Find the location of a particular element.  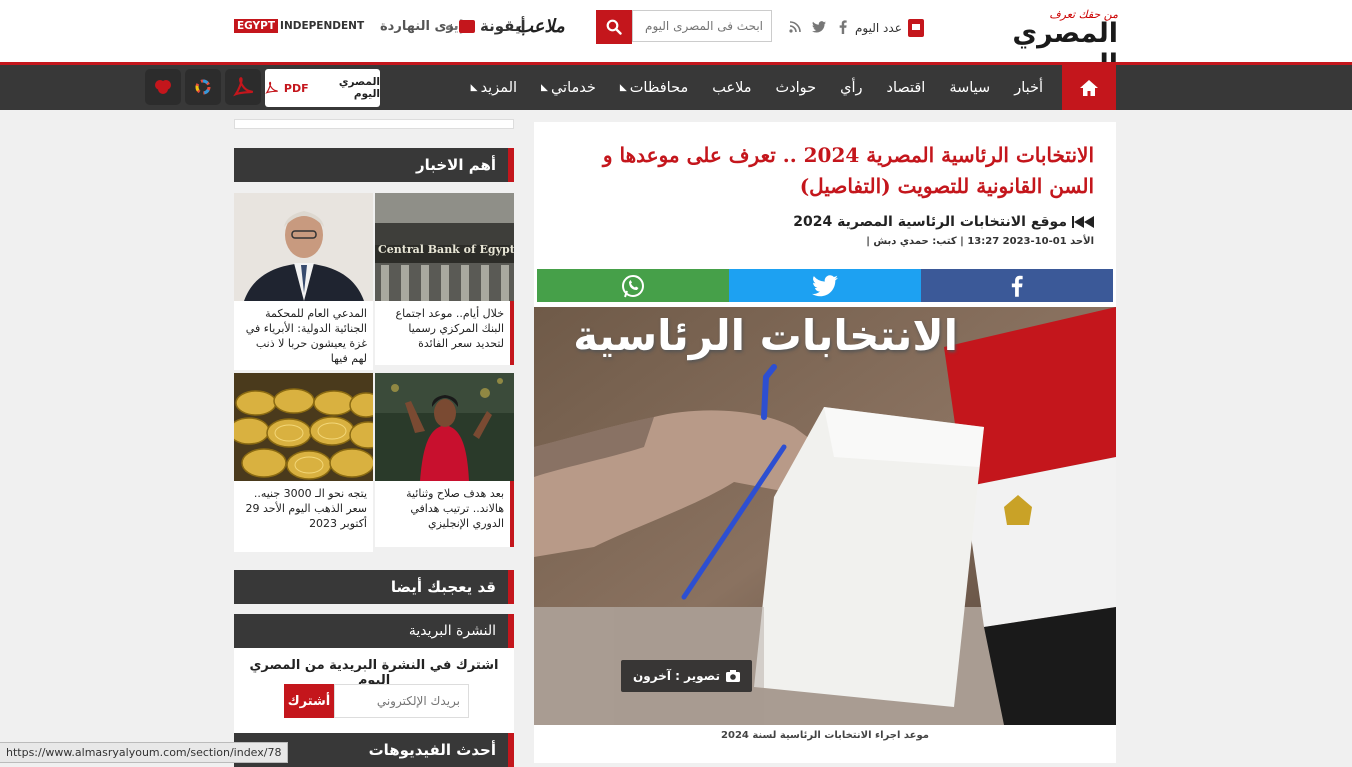

search-button is located at coordinates (614, 27).